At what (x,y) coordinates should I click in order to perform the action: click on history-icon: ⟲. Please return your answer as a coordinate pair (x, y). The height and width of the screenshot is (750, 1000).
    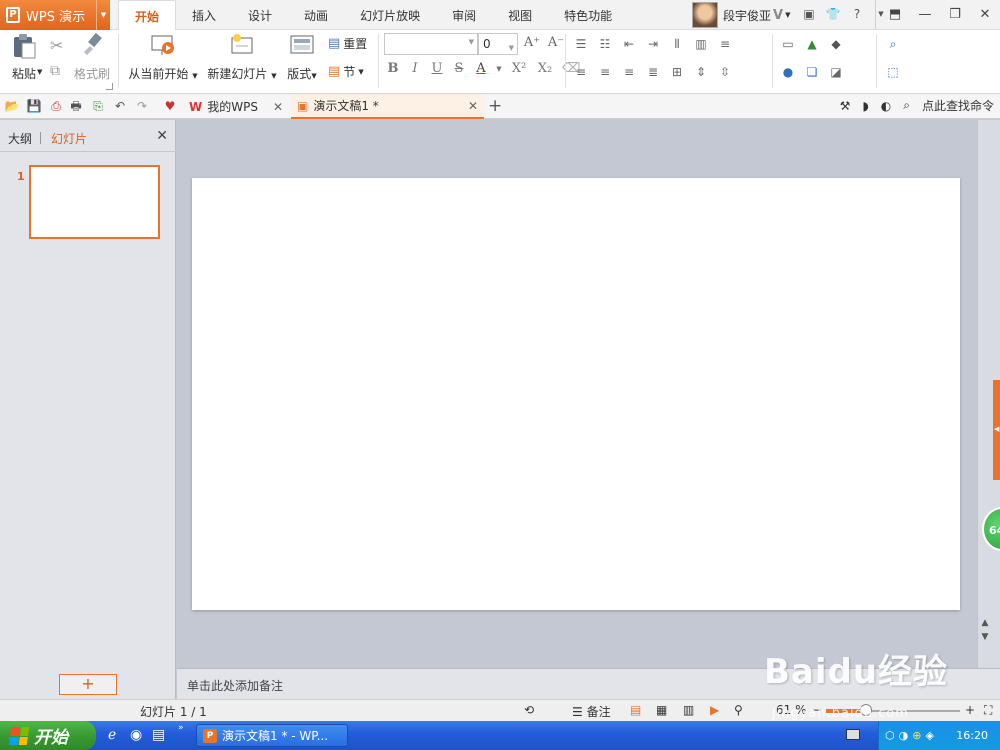
    Looking at the image, I should click on (529, 710).